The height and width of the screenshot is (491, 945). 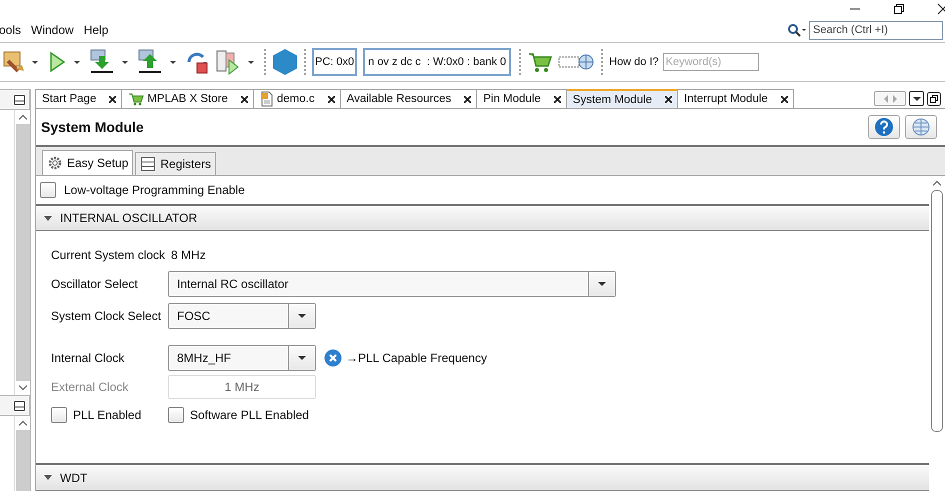 What do you see at coordinates (409, 98) in the screenshot?
I see `editor-tab: Available Resources` at bounding box center [409, 98].